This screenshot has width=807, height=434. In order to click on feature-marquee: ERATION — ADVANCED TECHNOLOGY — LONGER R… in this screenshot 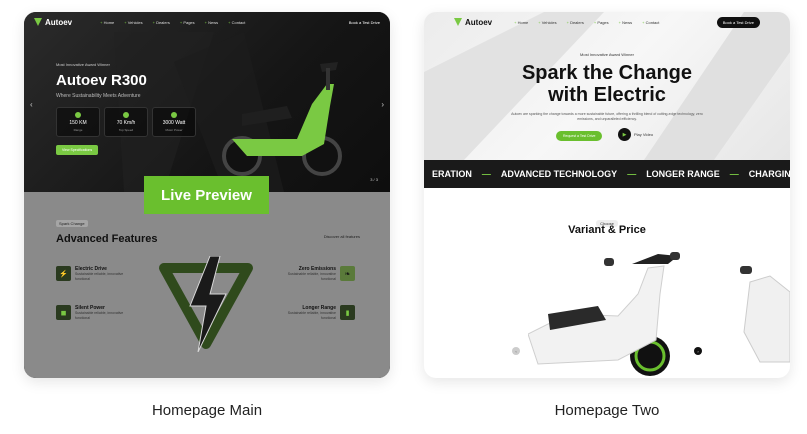, I will do `click(607, 174)`.